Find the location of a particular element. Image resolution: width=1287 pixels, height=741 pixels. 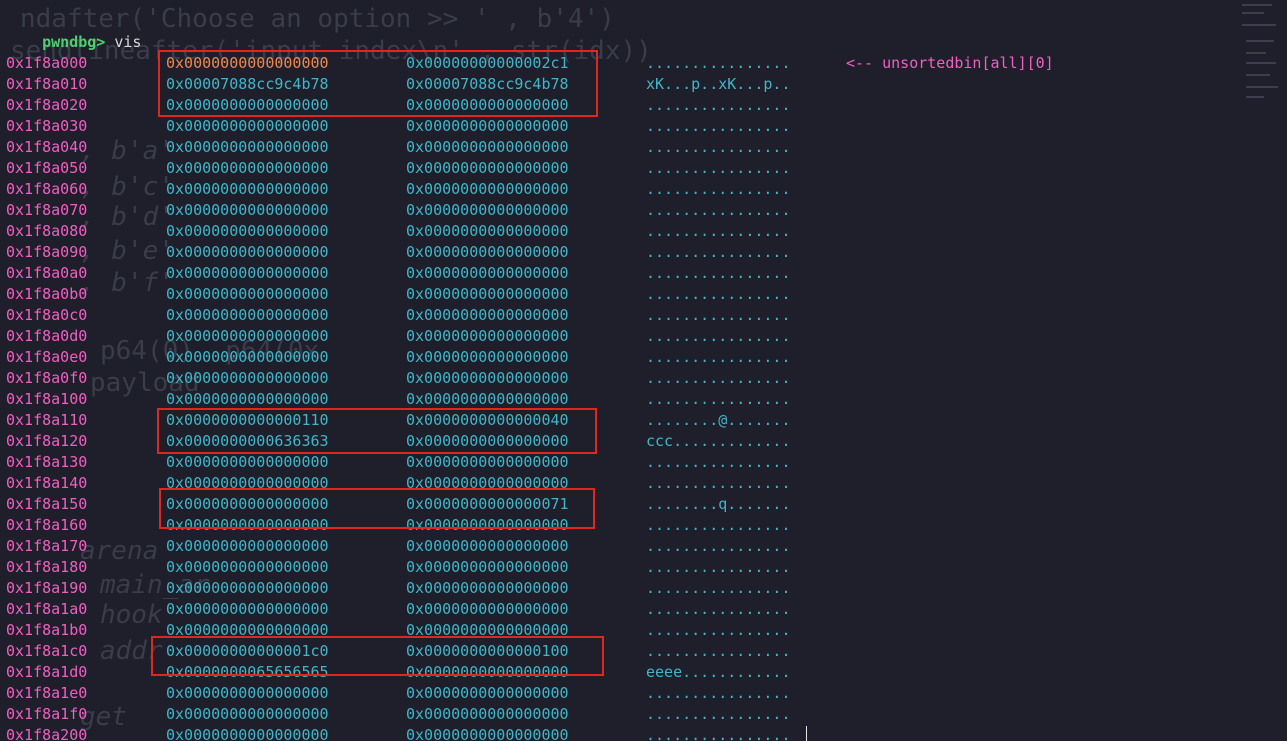

address: 0x1f8a140 is located at coordinates (47, 483).